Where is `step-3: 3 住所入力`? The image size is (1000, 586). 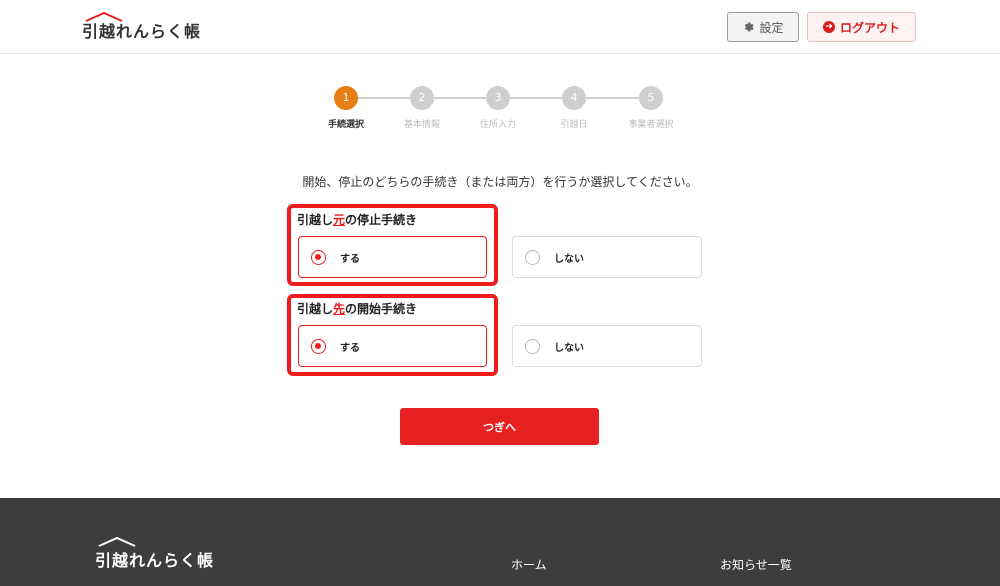 step-3: 3 住所入力 is located at coordinates (498, 108).